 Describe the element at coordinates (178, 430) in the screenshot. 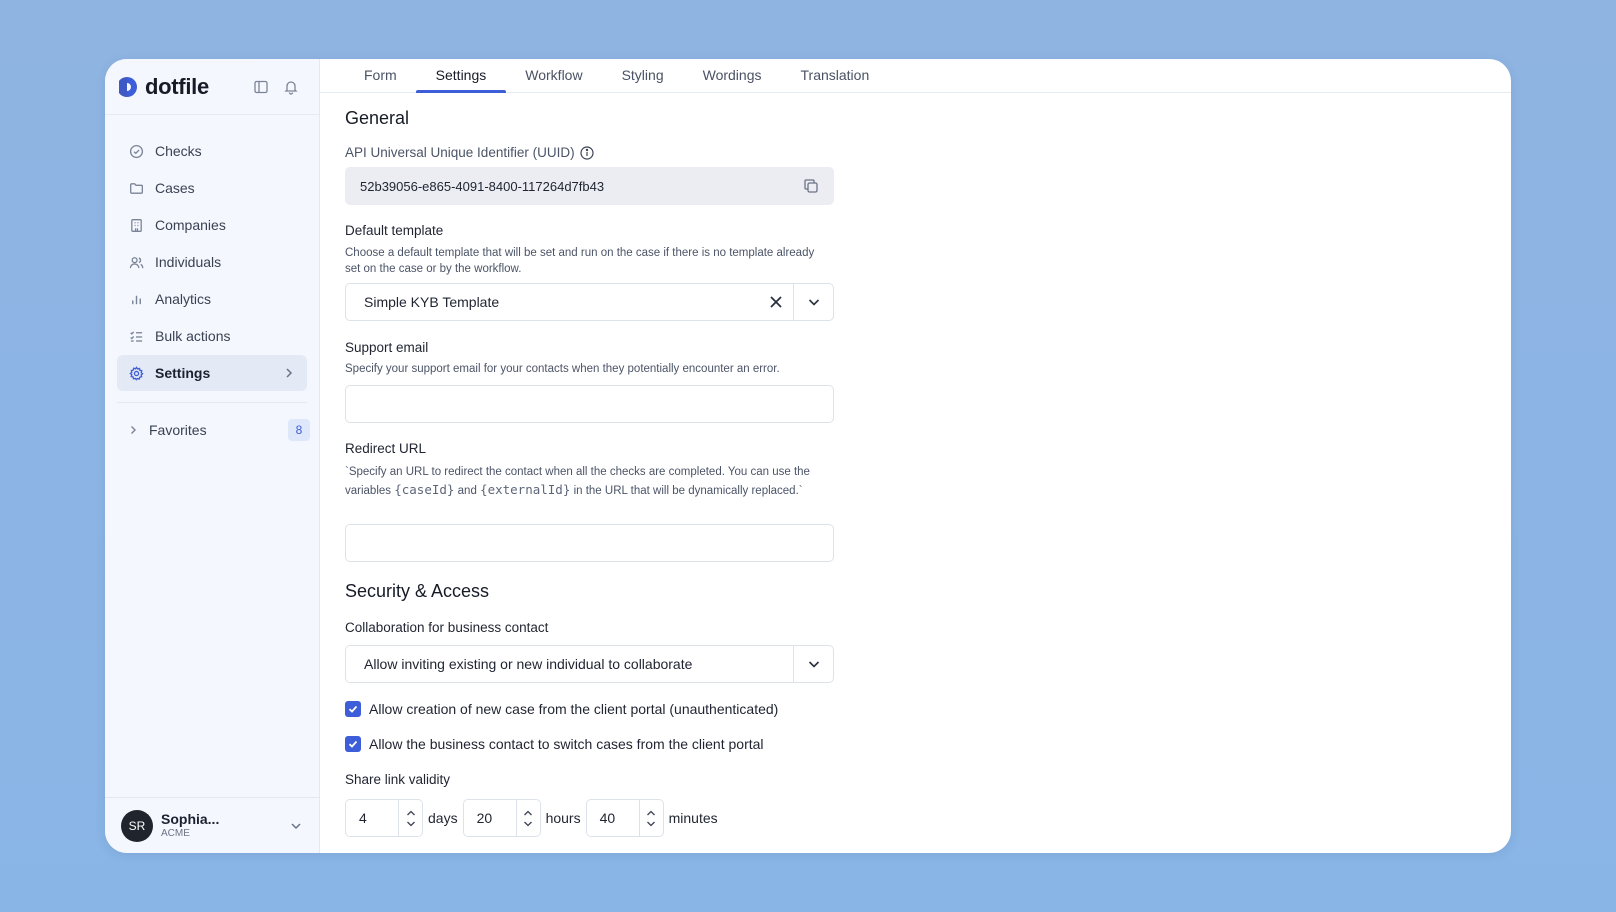

I see `favorites-label: Favorites` at that location.